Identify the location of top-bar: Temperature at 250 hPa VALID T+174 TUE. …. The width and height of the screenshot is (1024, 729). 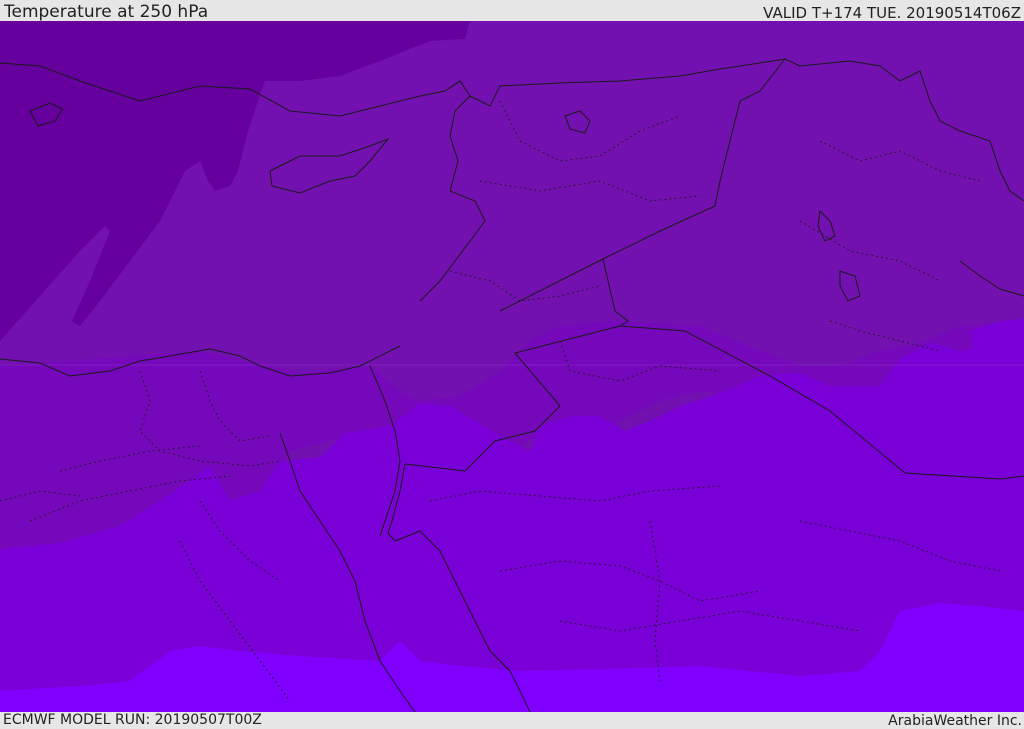
(512, 11).